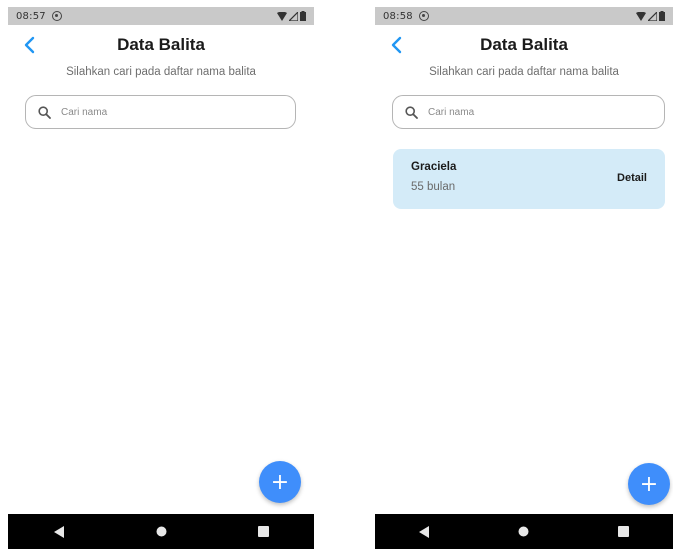 Image resolution: width=673 pixels, height=549 pixels. What do you see at coordinates (161, 16) in the screenshot?
I see `status-bar: 08:57` at bounding box center [161, 16].